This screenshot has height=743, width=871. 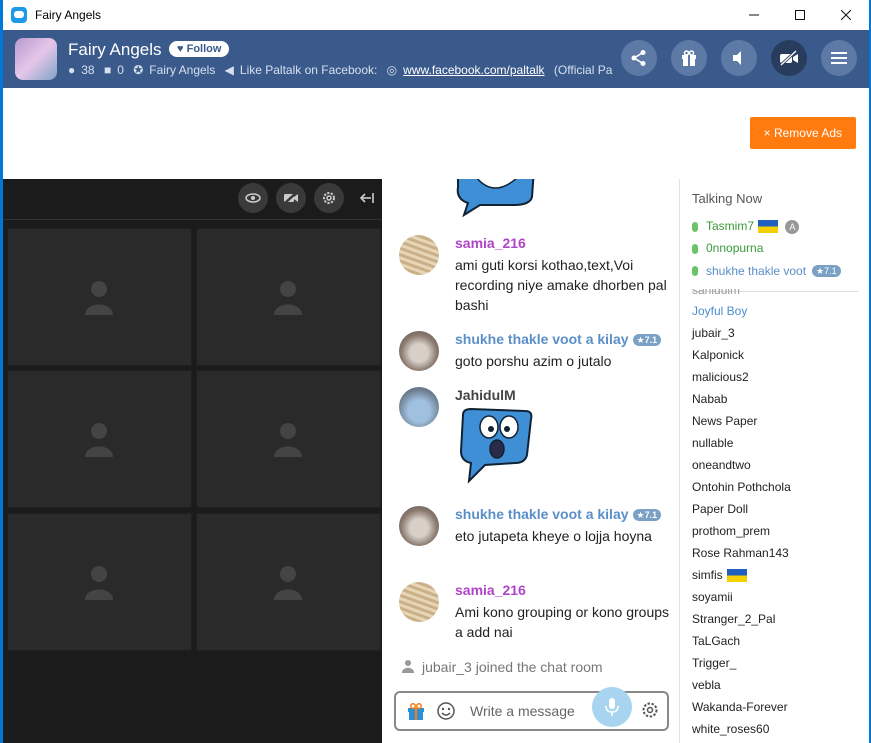 I want to click on user-list-item: Nabab, so click(x=709, y=399).